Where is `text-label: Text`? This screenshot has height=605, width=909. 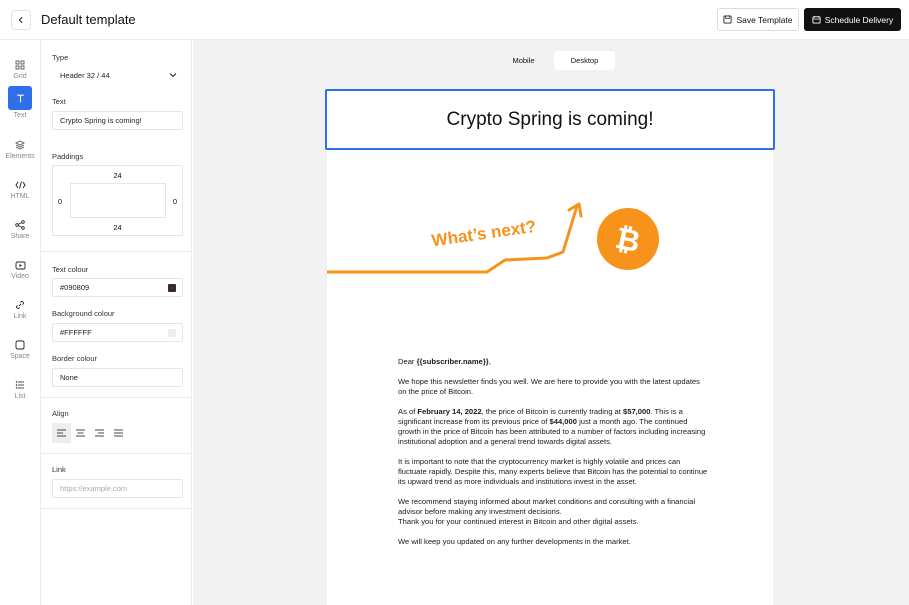
text-label: Text is located at coordinates (59, 101).